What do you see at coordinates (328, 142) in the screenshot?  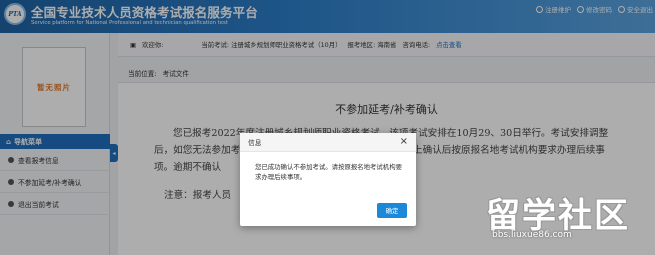 I see `dialog-header: 信息 ×` at bounding box center [328, 142].